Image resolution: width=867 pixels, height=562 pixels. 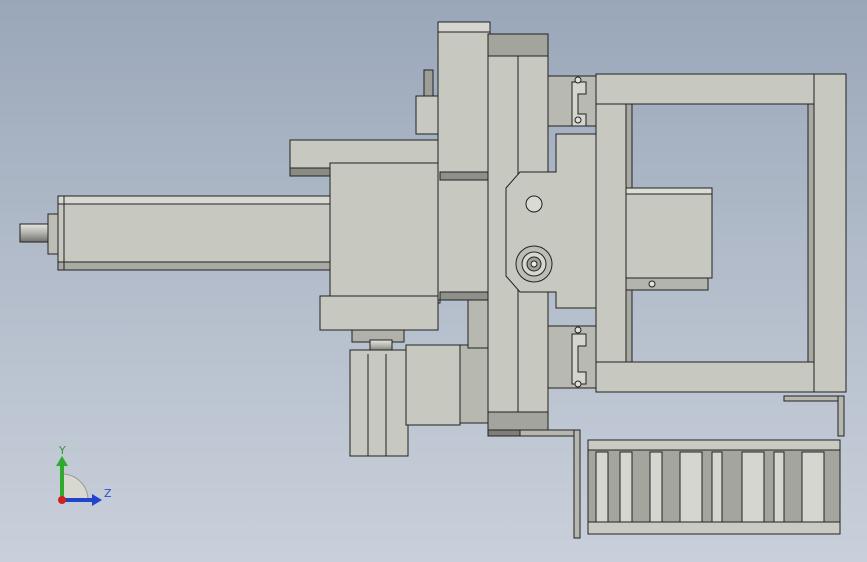 What do you see at coordinates (572, 101) in the screenshot?
I see `linear-guide-upper` at bounding box center [572, 101].